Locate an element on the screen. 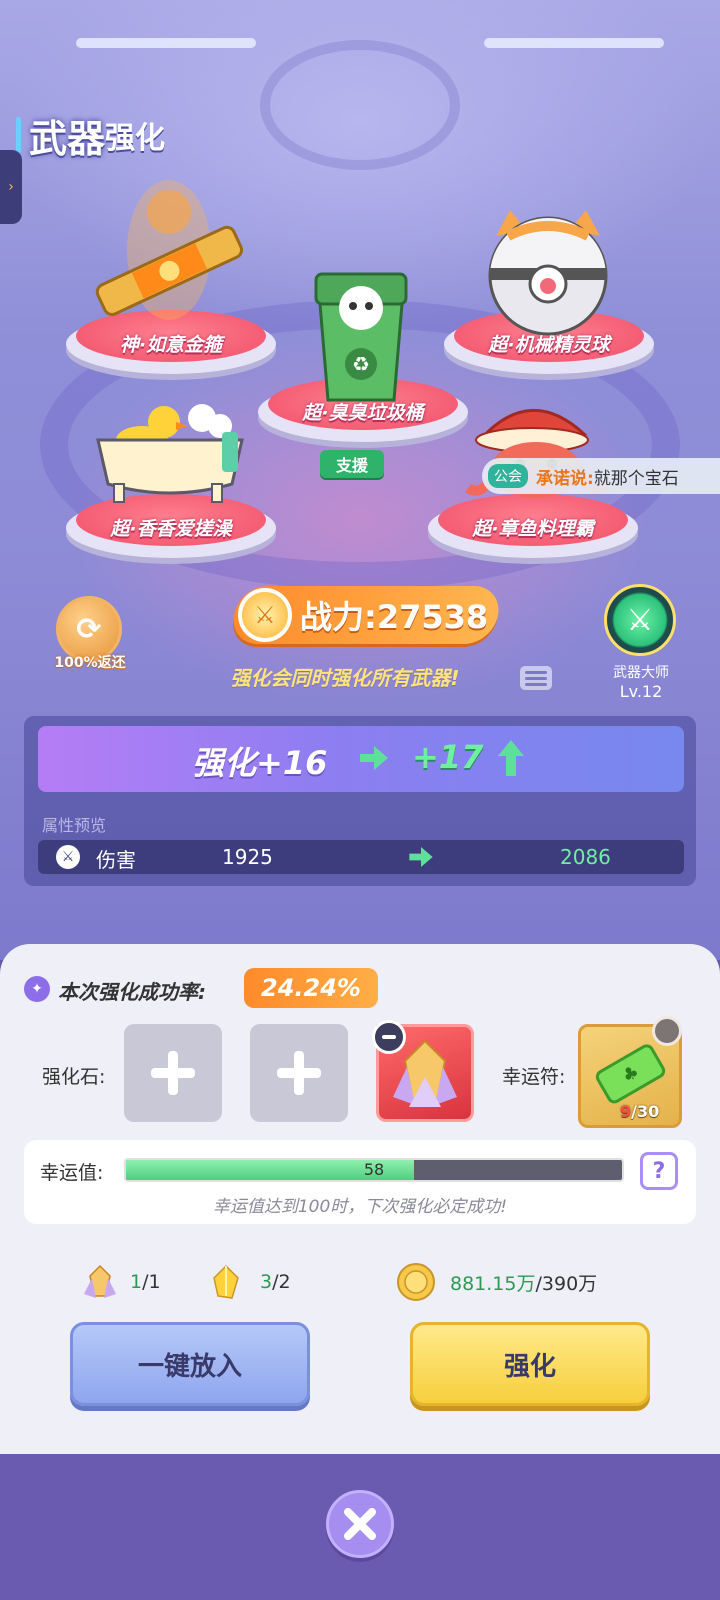 The width and height of the screenshot is (720, 1600). side-expand-tab: › is located at coordinates (11, 187).